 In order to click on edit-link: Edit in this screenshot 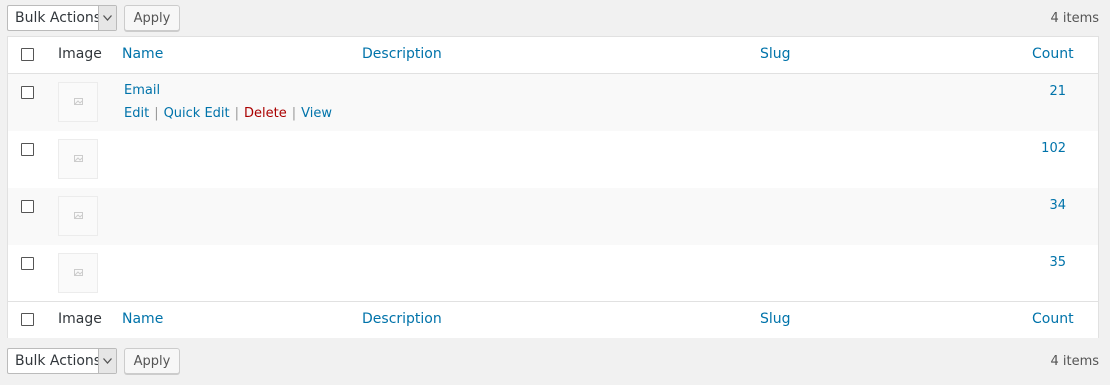, I will do `click(136, 113)`.